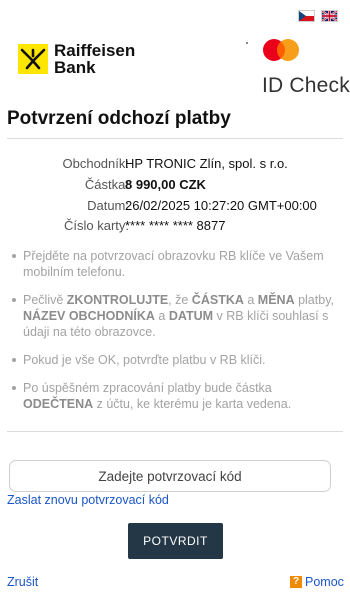 This screenshot has width=350, height=595. What do you see at coordinates (108, 205) in the screenshot?
I see `detail-label: Datum:` at bounding box center [108, 205].